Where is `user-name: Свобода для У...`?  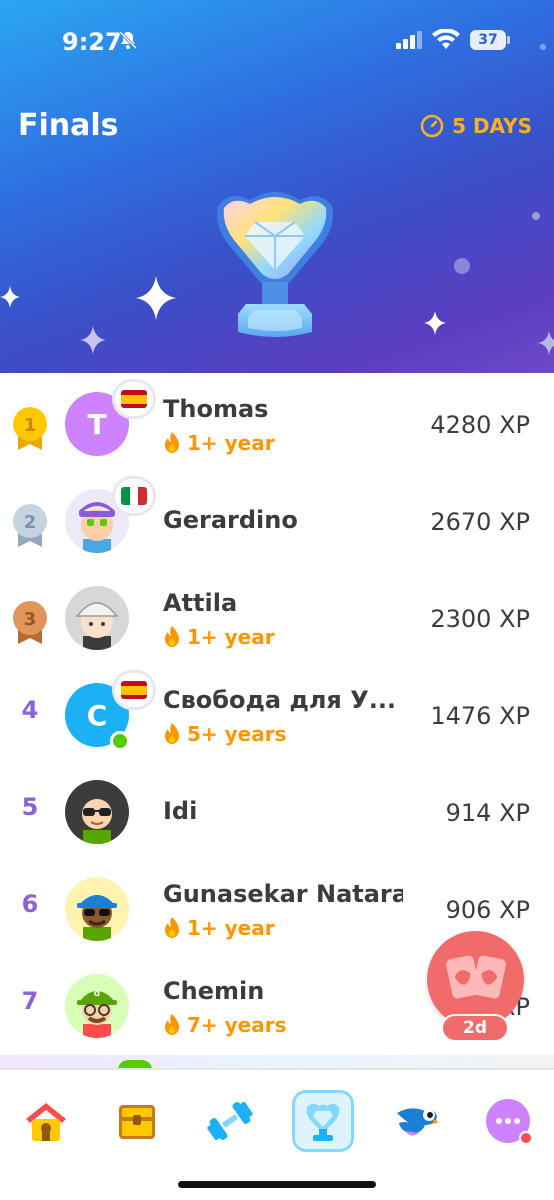 user-name: Свобода для У... is located at coordinates (280, 700).